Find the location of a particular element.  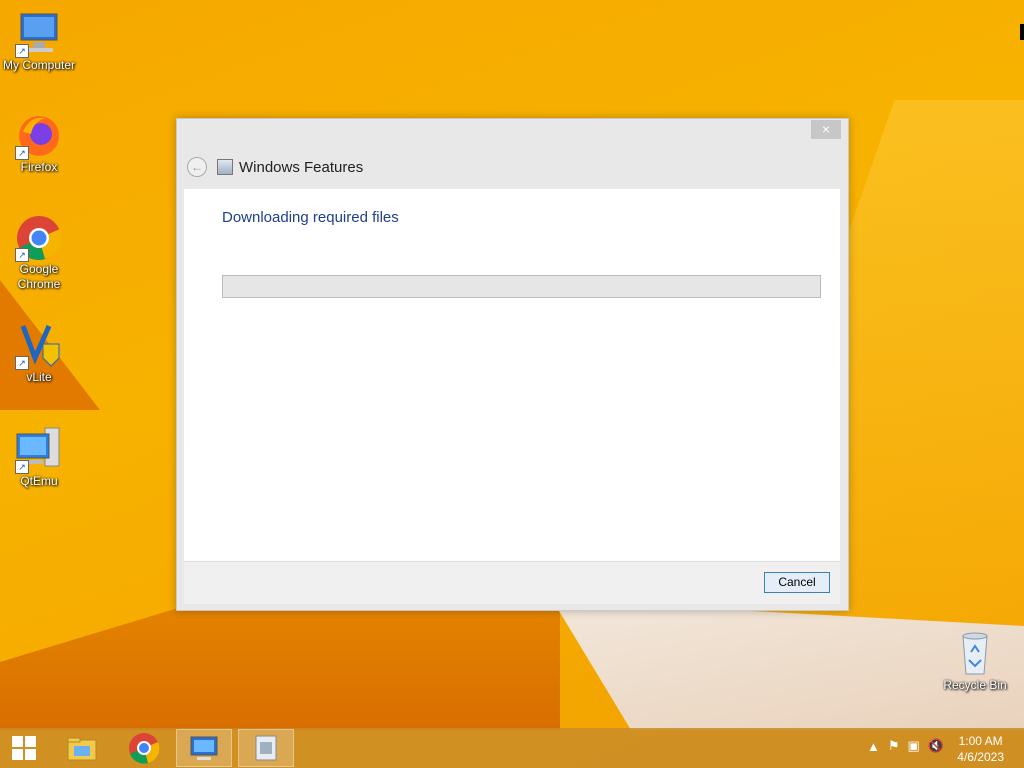

dialog-footer: Cancel is located at coordinates (512, 582).